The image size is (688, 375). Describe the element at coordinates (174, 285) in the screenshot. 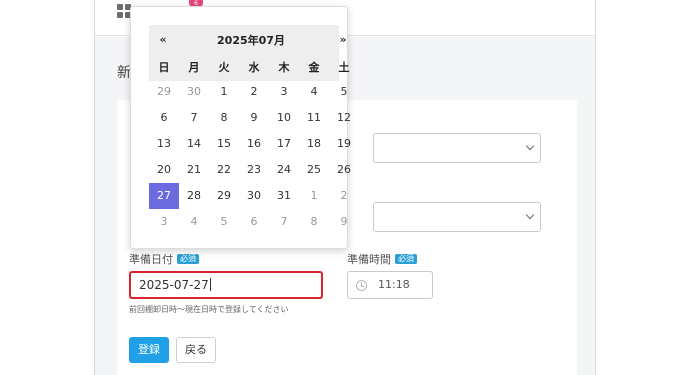

I see `date-input-value: 2025-07-27` at that location.